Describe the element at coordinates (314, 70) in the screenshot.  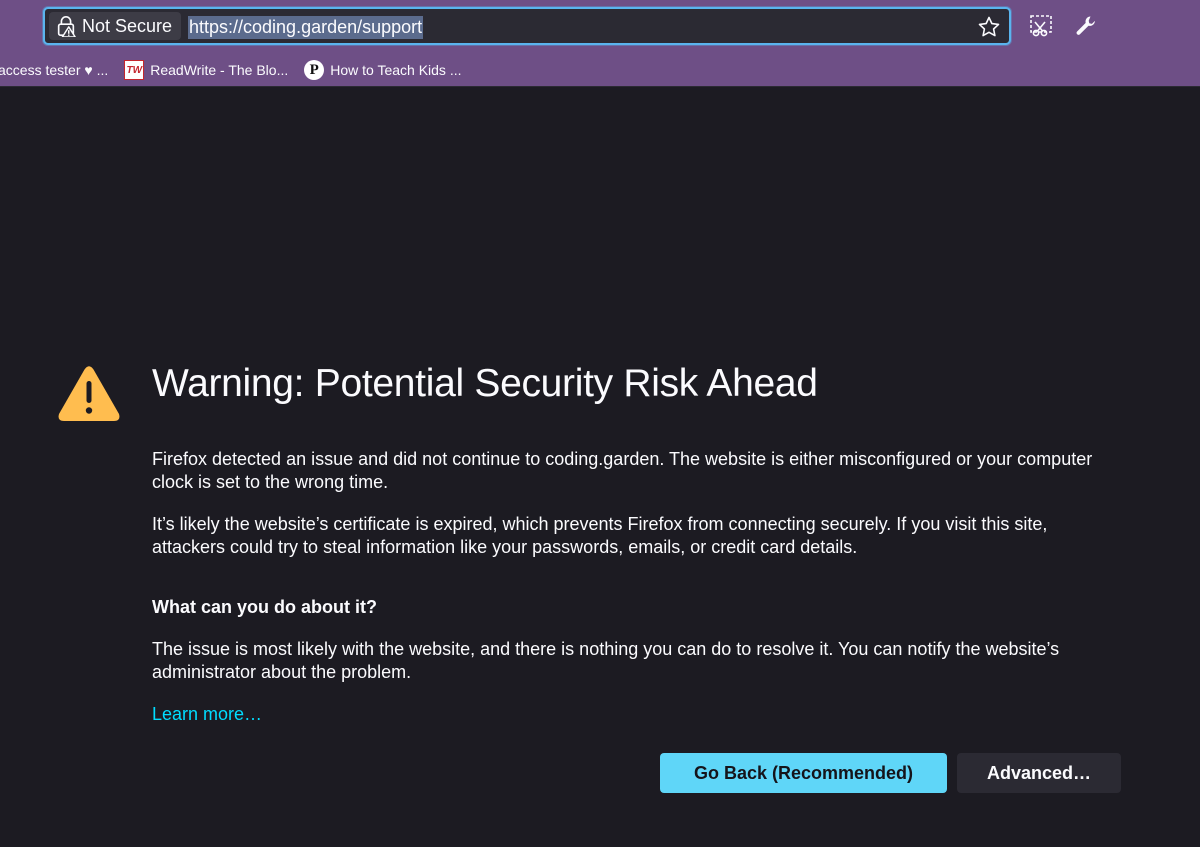
I see `p-favicon-icon: P` at that location.